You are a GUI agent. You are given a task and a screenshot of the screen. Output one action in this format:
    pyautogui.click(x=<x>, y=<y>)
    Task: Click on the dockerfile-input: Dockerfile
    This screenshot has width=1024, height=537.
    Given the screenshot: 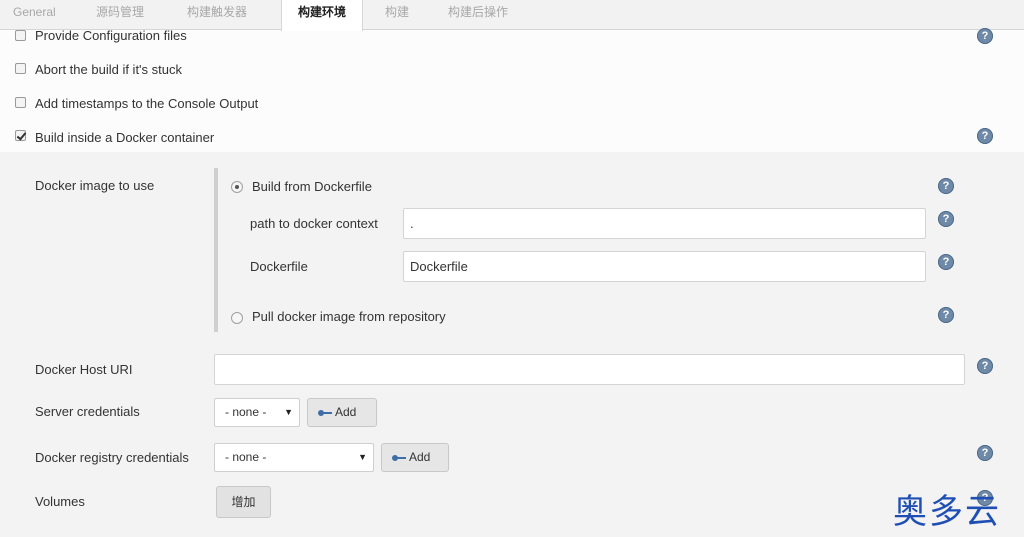 What is the action you would take?
    pyautogui.click(x=664, y=266)
    